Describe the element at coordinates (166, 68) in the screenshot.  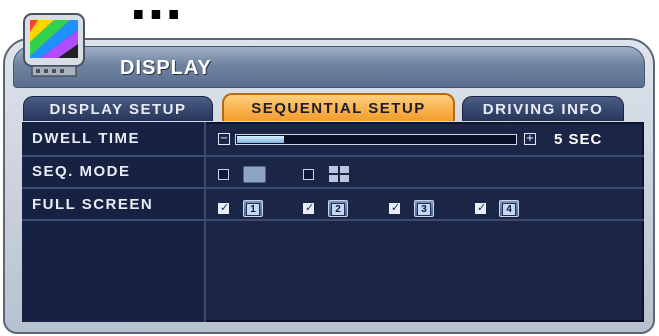
I see `window-title: DISPLAY` at that location.